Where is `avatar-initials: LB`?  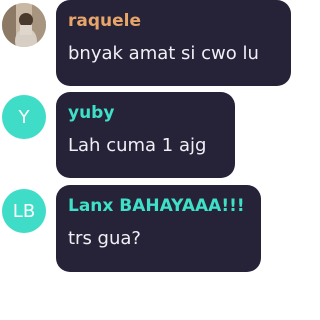
avatar-initials: LB is located at coordinates (24, 211).